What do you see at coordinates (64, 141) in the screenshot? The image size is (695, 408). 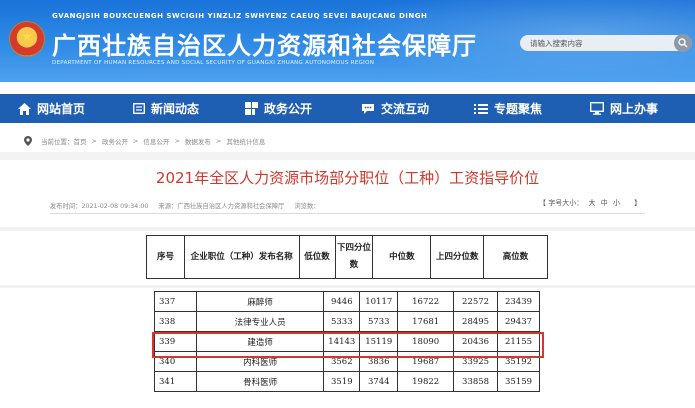 I see `breadcrumb-home: 当前位置：首页` at bounding box center [64, 141].